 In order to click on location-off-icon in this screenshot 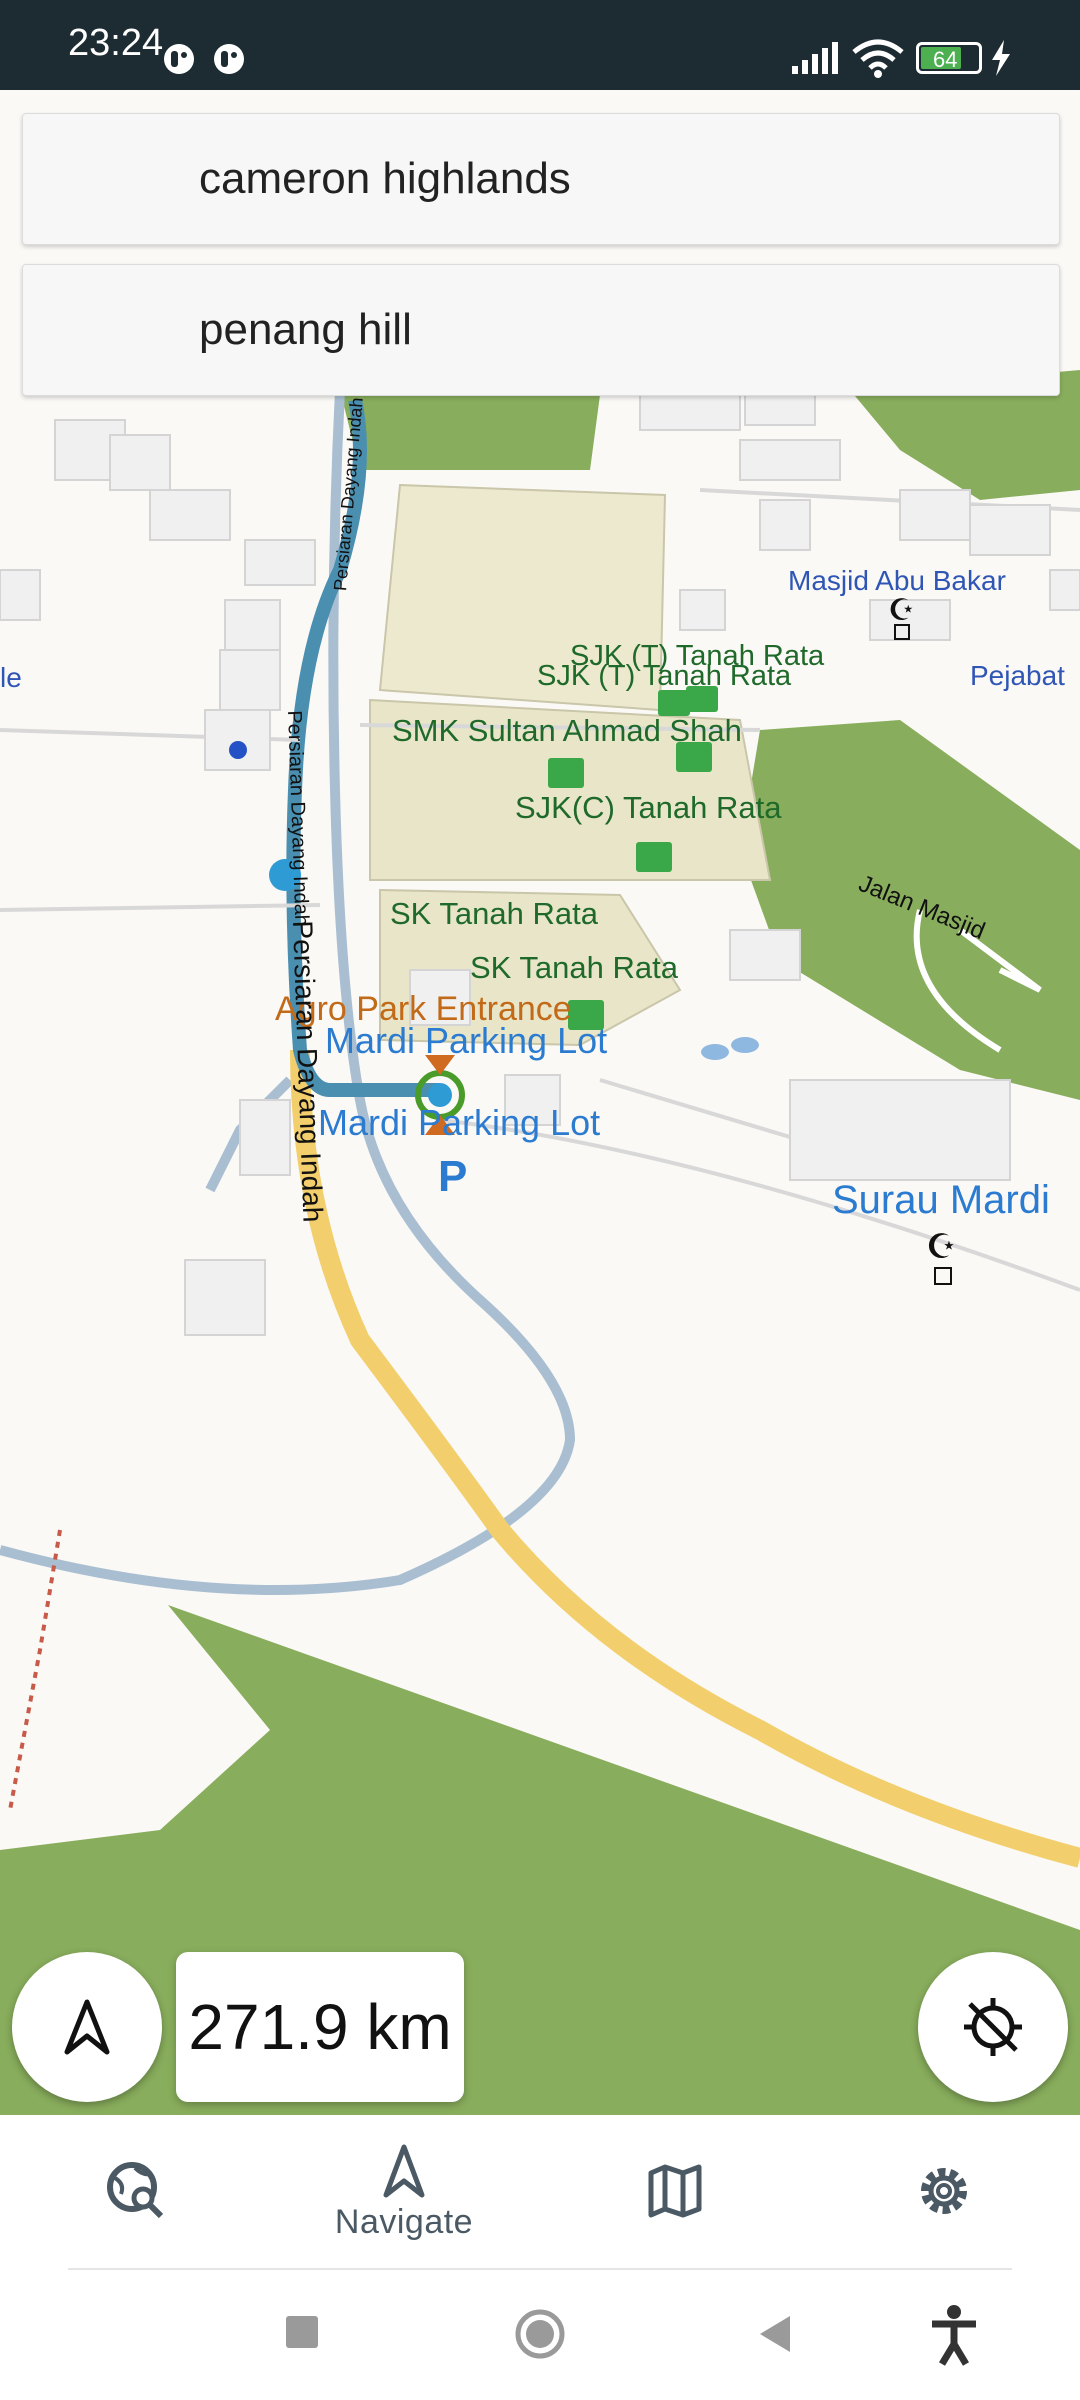, I will do `click(993, 2027)`.